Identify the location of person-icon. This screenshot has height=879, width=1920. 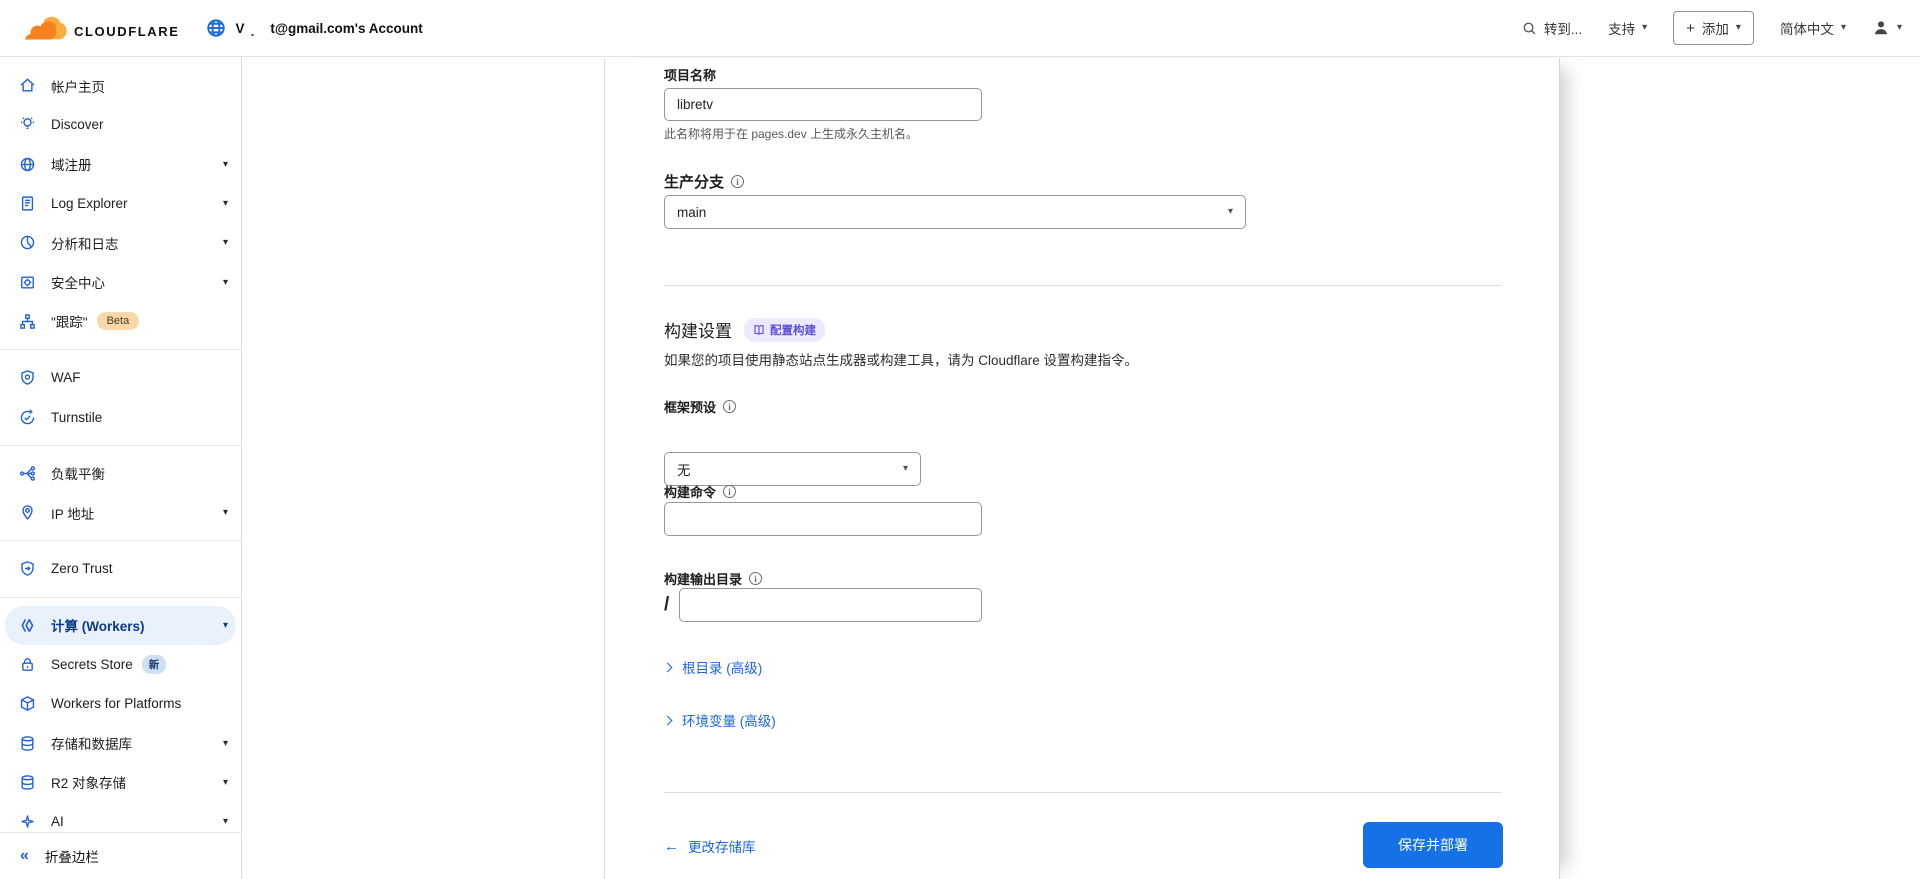
(1881, 28).